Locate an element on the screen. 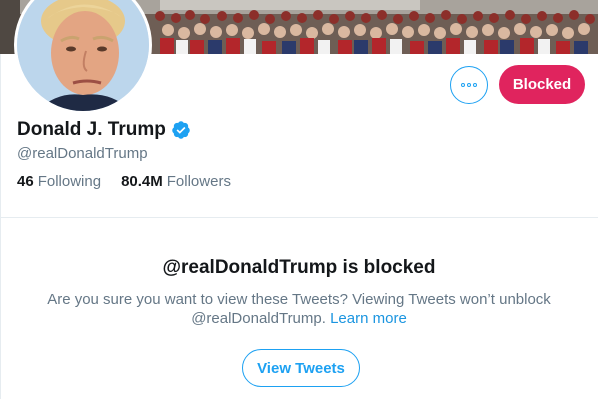  verified-badge-icon is located at coordinates (181, 130).